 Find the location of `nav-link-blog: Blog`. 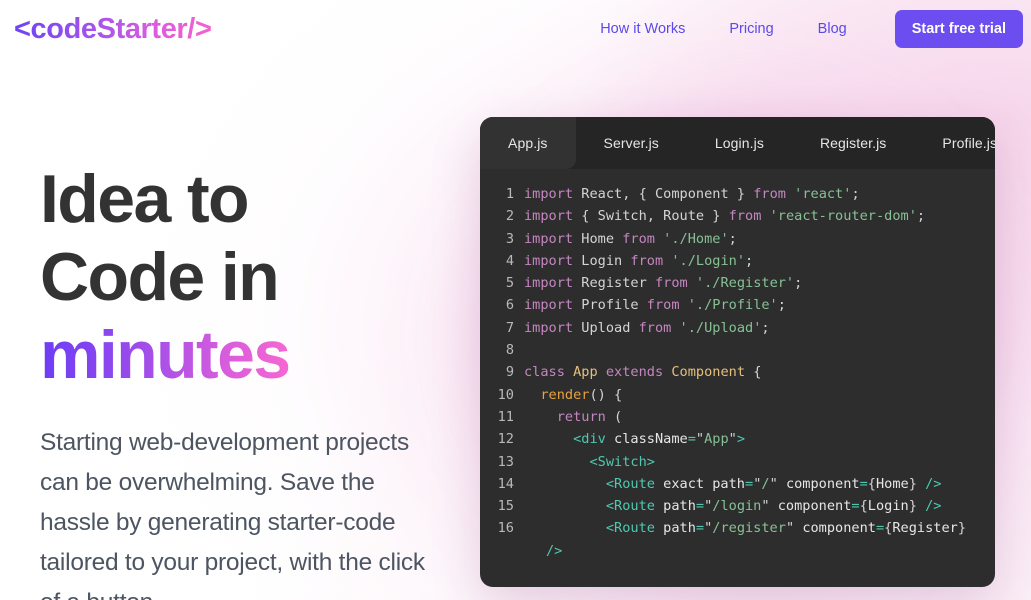

nav-link-blog: Blog is located at coordinates (832, 29).